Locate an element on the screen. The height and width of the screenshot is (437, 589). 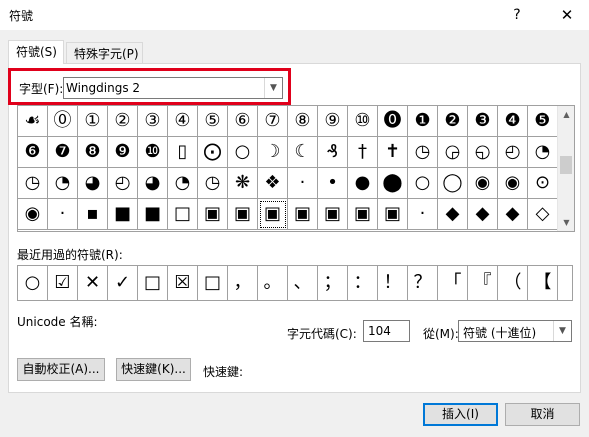
symbol-cell: ❽ is located at coordinates (93, 152).